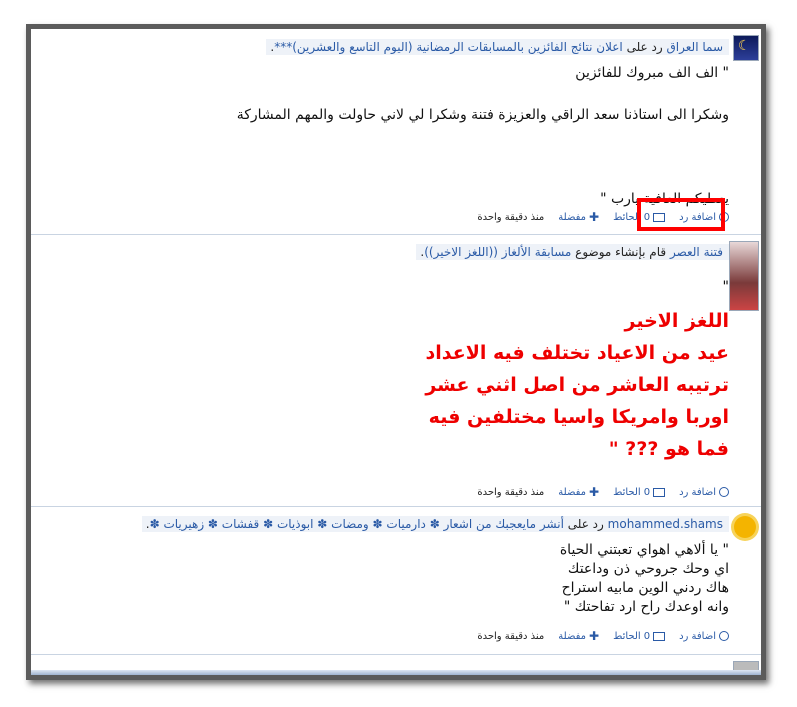 This screenshot has width=797, height=707. I want to click on author-link: سما العراق, so click(694, 47).